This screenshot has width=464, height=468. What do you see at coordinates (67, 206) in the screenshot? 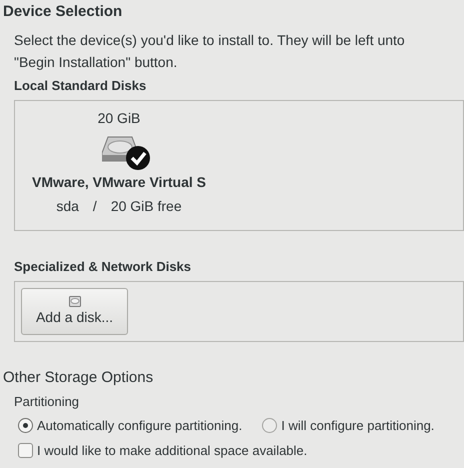
I see `device-name: sda` at bounding box center [67, 206].